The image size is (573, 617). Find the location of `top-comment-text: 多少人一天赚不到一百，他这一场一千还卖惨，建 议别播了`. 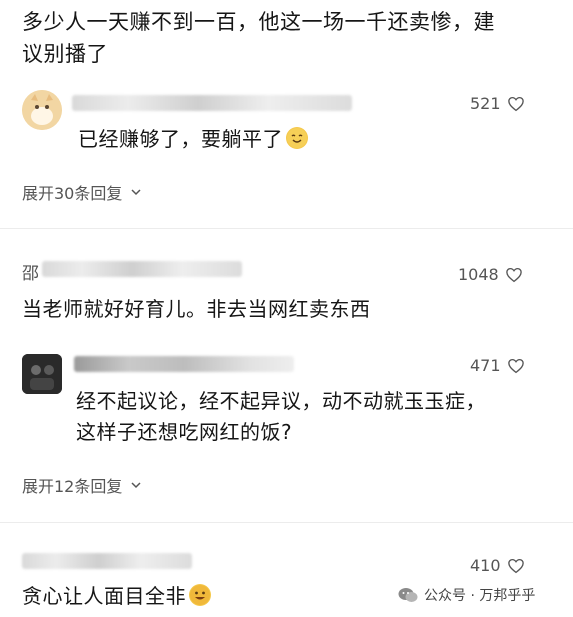

top-comment-text: 多少人一天赚不到一百，他这一场一千还卖惨，建 议别播了 is located at coordinates (292, 38).